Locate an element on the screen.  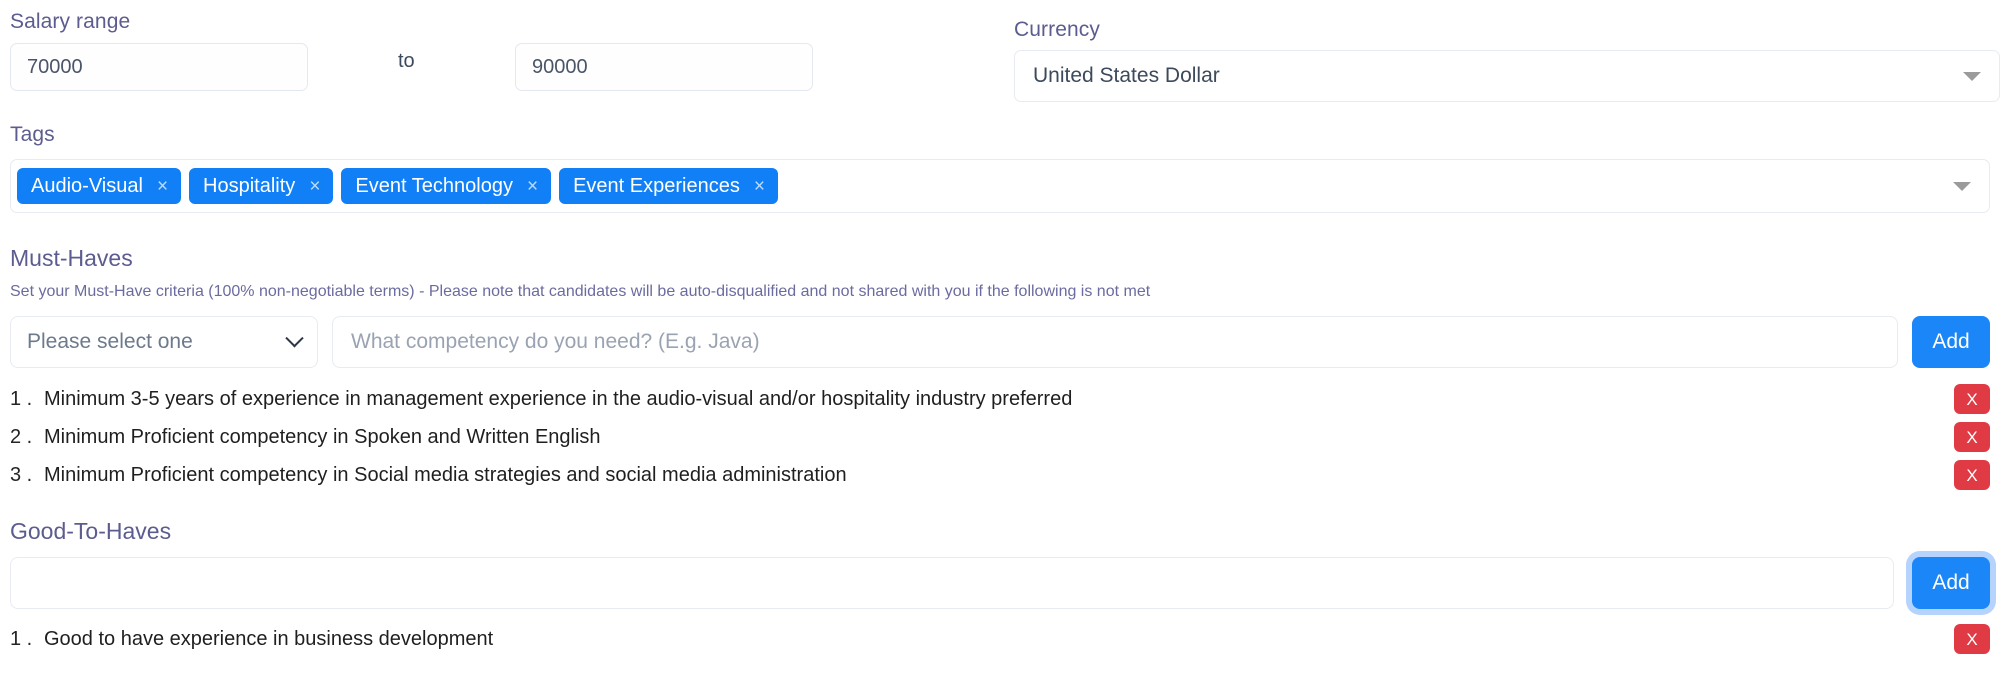
currency-selected-value: United States Dollar is located at coordinates (1126, 75).